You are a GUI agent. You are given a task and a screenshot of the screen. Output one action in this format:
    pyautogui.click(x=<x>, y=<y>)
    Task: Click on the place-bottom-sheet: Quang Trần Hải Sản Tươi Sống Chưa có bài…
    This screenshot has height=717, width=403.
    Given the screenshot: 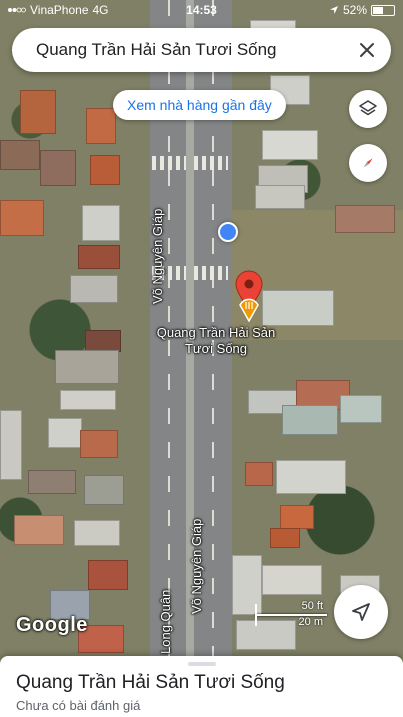 What is the action you would take?
    pyautogui.click(x=201, y=686)
    